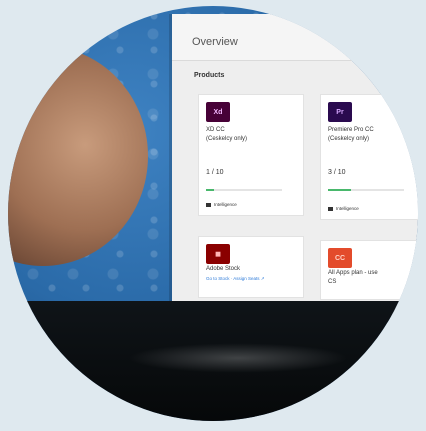 The width and height of the screenshot is (426, 431). What do you see at coordinates (218, 254) in the screenshot?
I see `adobe-stock-icon: ◼` at bounding box center [218, 254].